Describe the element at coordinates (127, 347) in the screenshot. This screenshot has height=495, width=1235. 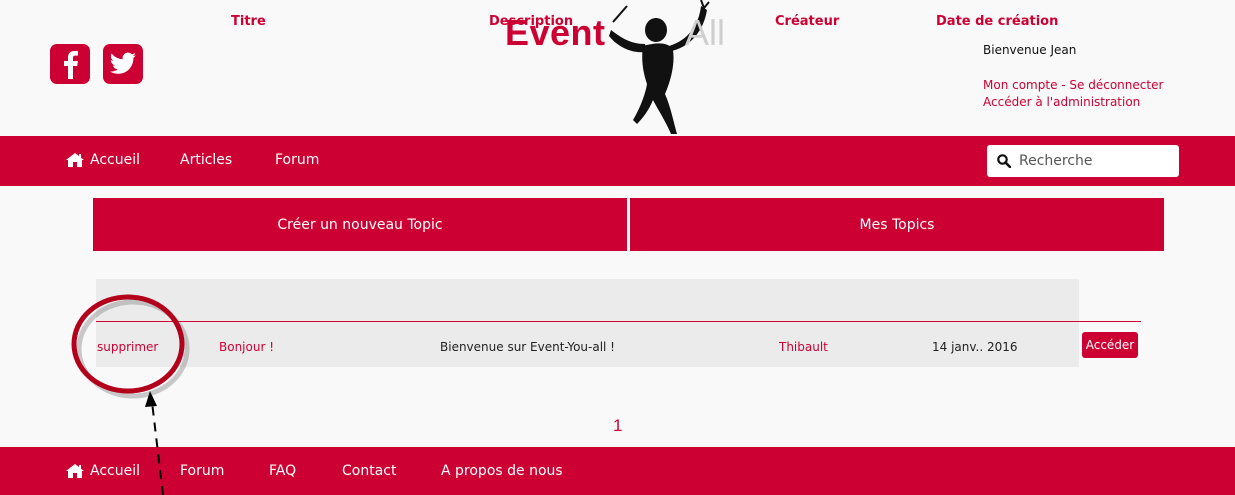
I see `delete-topic-link: supprimer` at that location.